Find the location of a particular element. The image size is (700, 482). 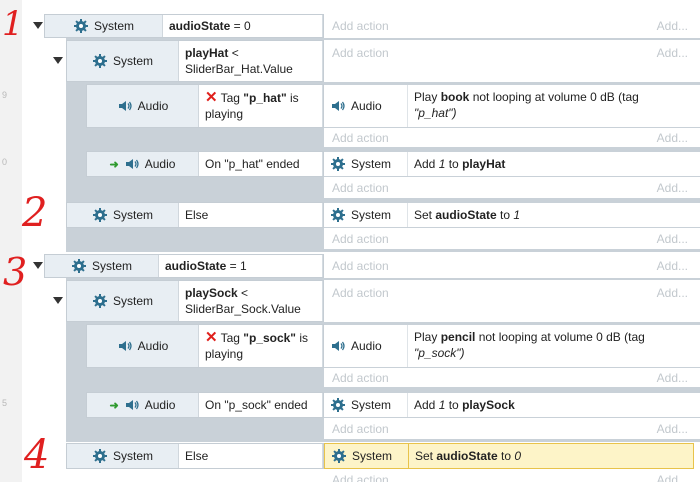

variable-name: audioState is located at coordinates (467, 456).